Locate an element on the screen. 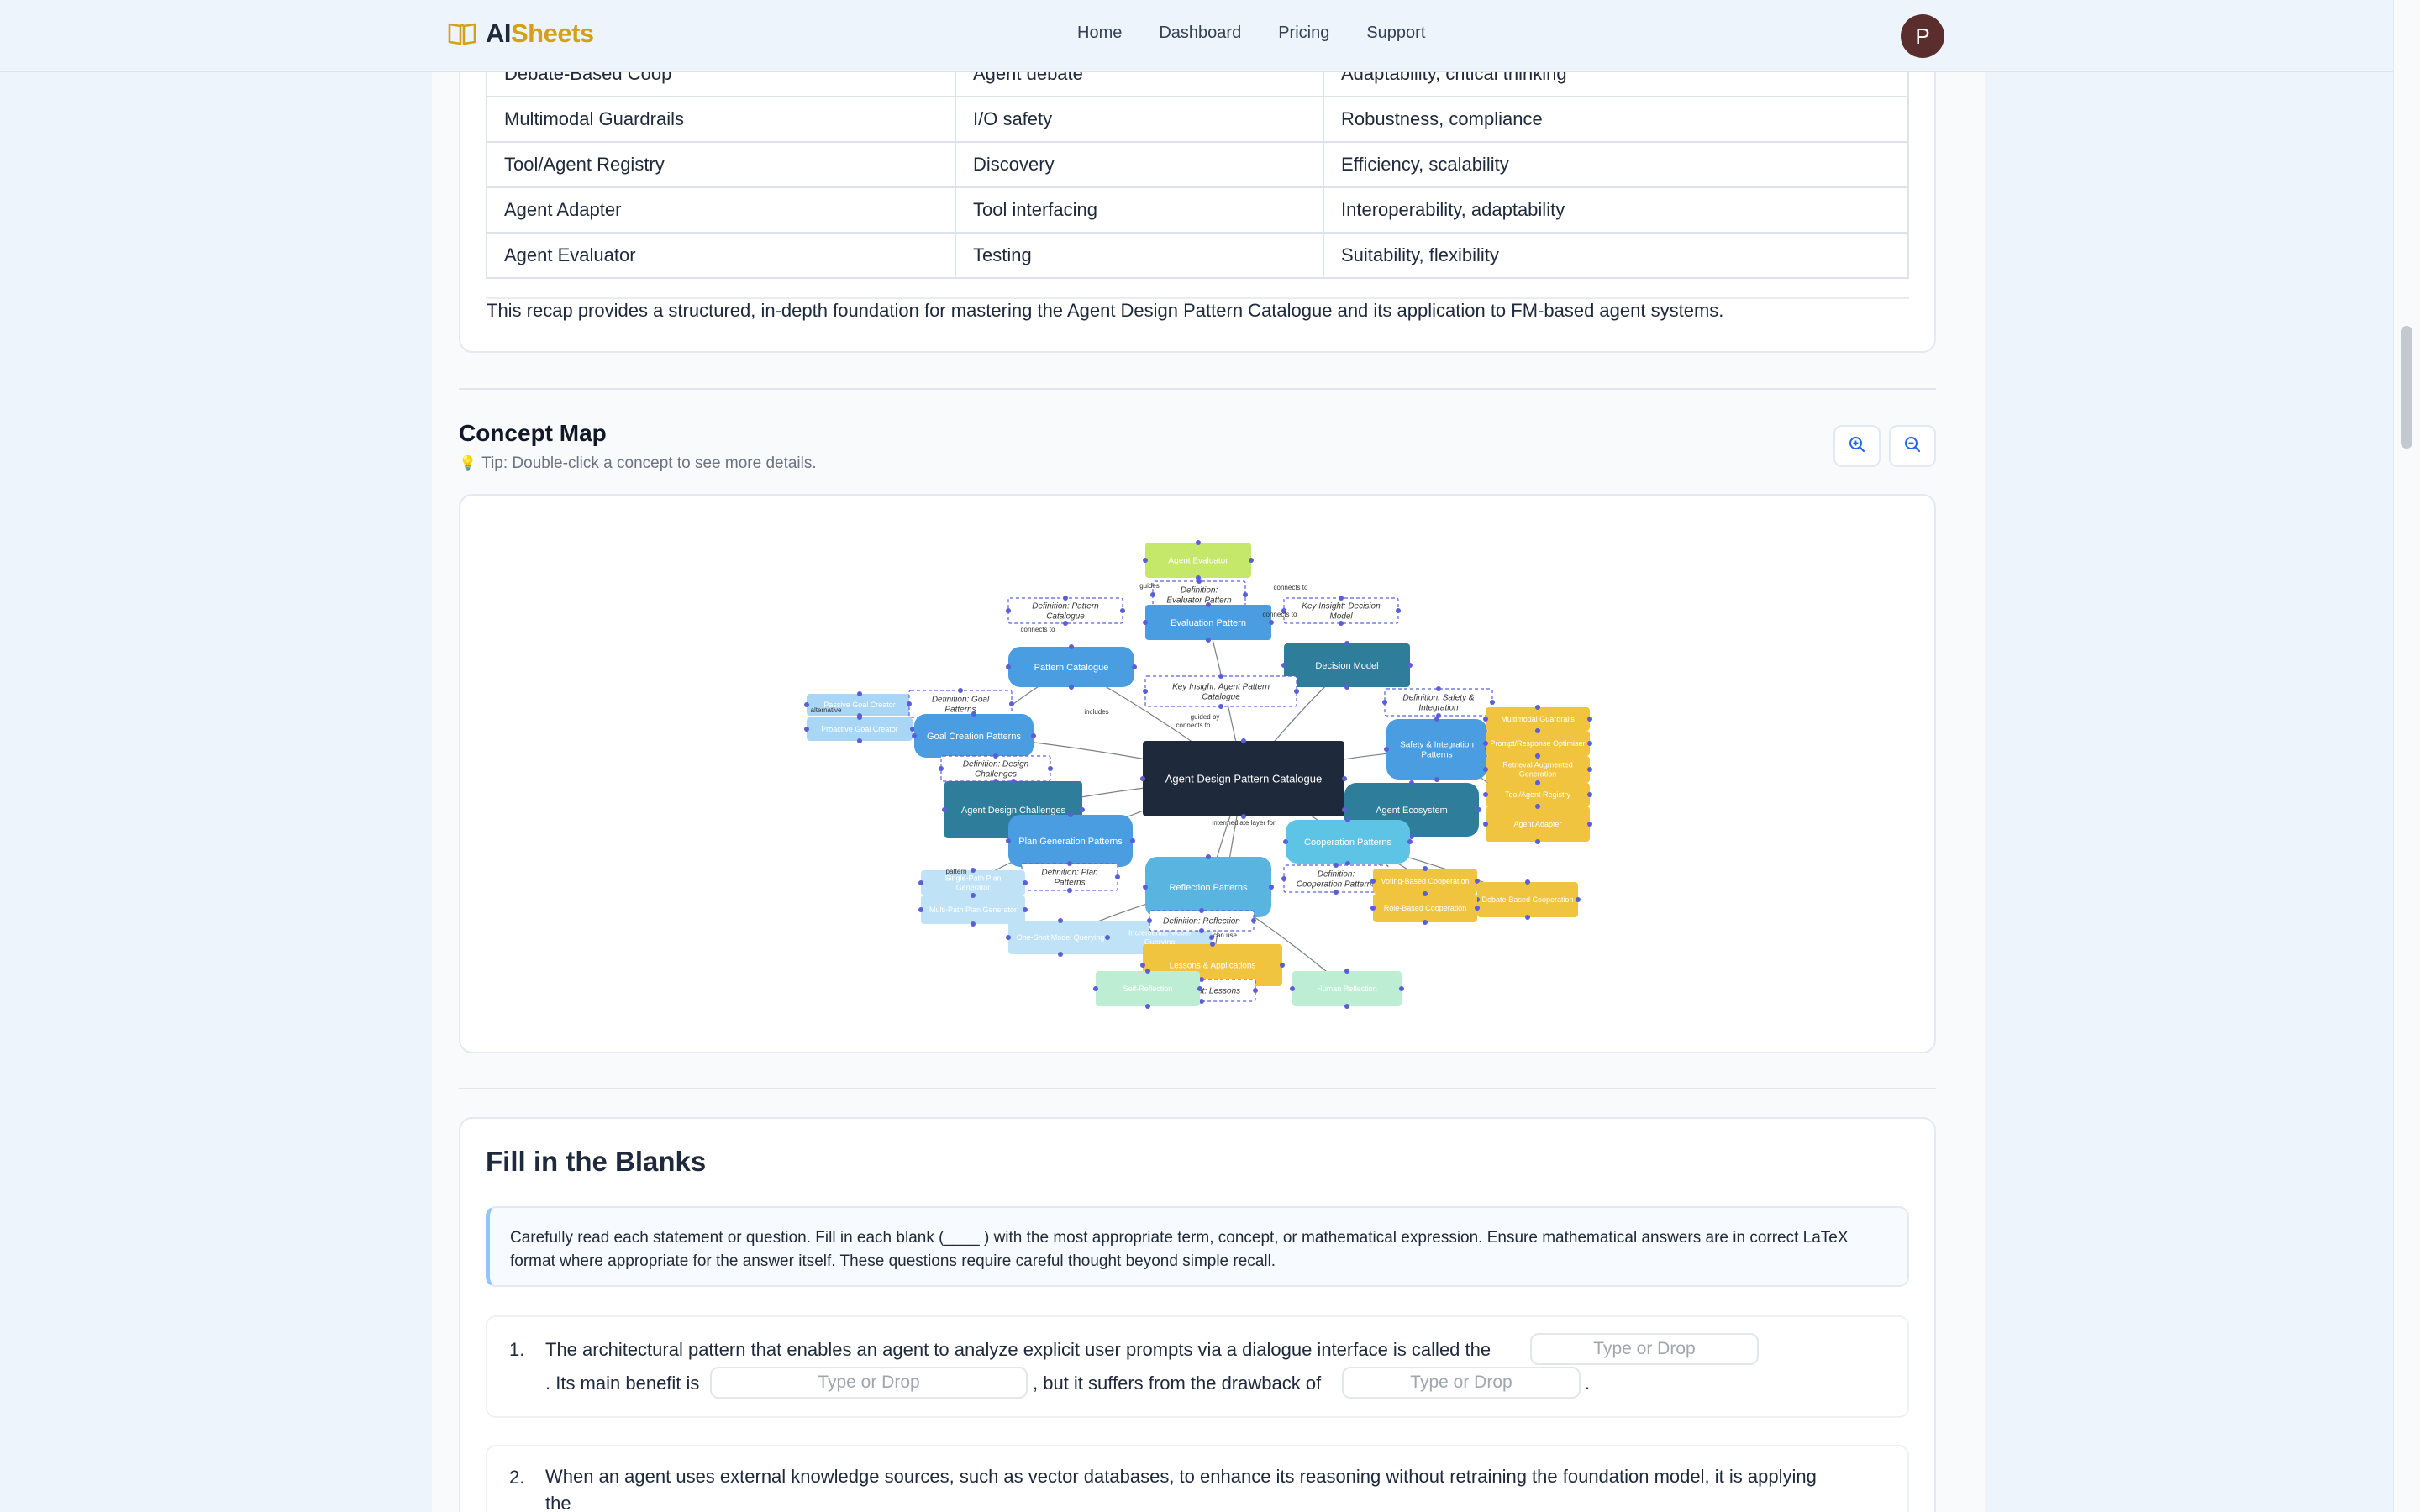 This screenshot has width=2420, height=1512. concept-node-self-reflection: Self-Reflection is located at coordinates (1147, 989).